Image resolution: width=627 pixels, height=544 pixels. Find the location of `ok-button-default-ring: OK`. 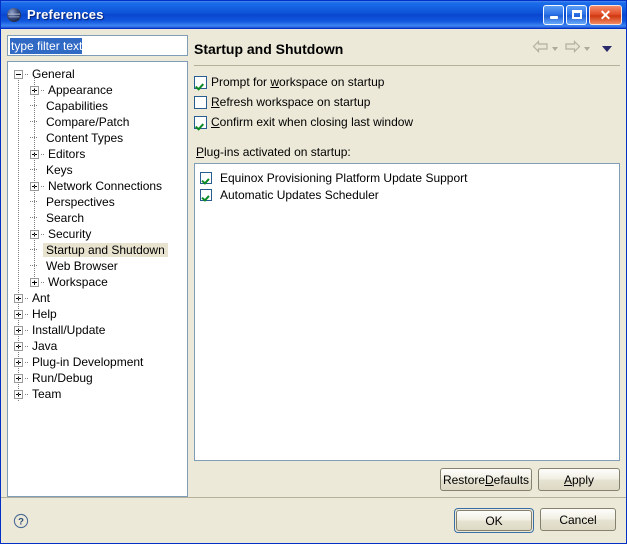

ok-button-default-ring: OK is located at coordinates (494, 520).